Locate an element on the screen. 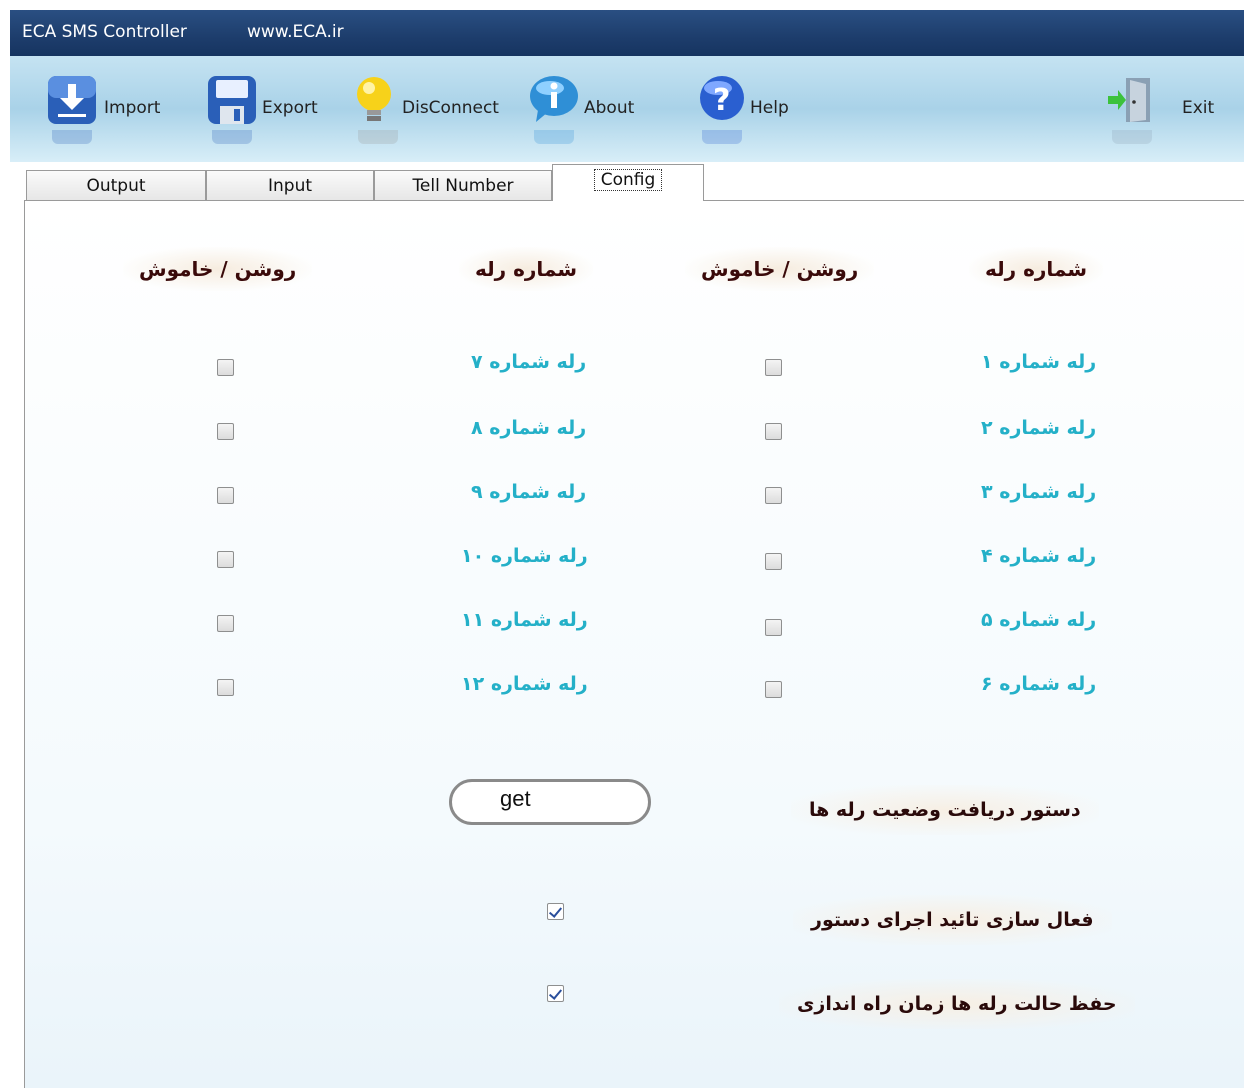 The width and height of the screenshot is (1244, 1088). import-button: Import is located at coordinates (111, 109).